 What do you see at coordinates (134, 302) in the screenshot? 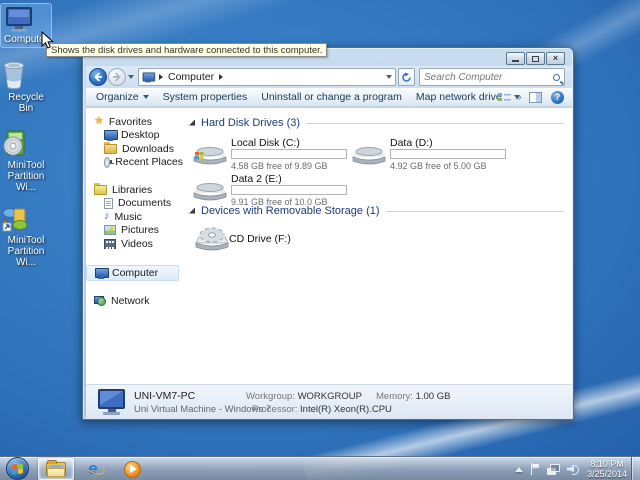
I see `sidebar-item-network: Network` at bounding box center [134, 302].